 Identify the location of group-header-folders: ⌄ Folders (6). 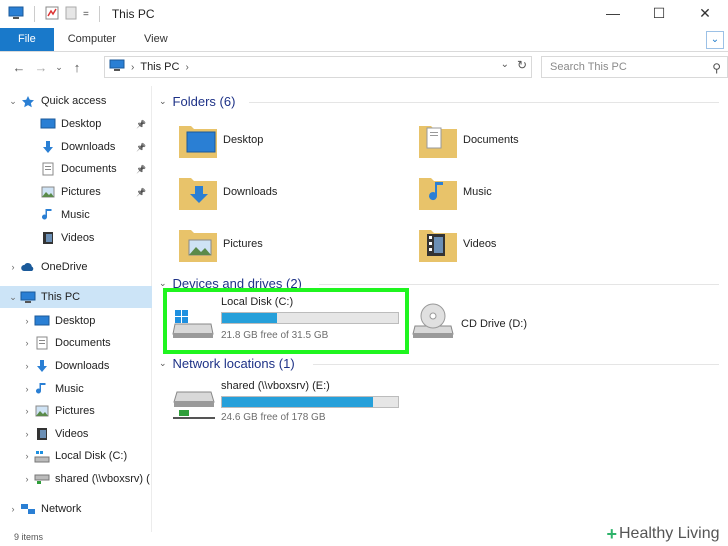
(197, 101).